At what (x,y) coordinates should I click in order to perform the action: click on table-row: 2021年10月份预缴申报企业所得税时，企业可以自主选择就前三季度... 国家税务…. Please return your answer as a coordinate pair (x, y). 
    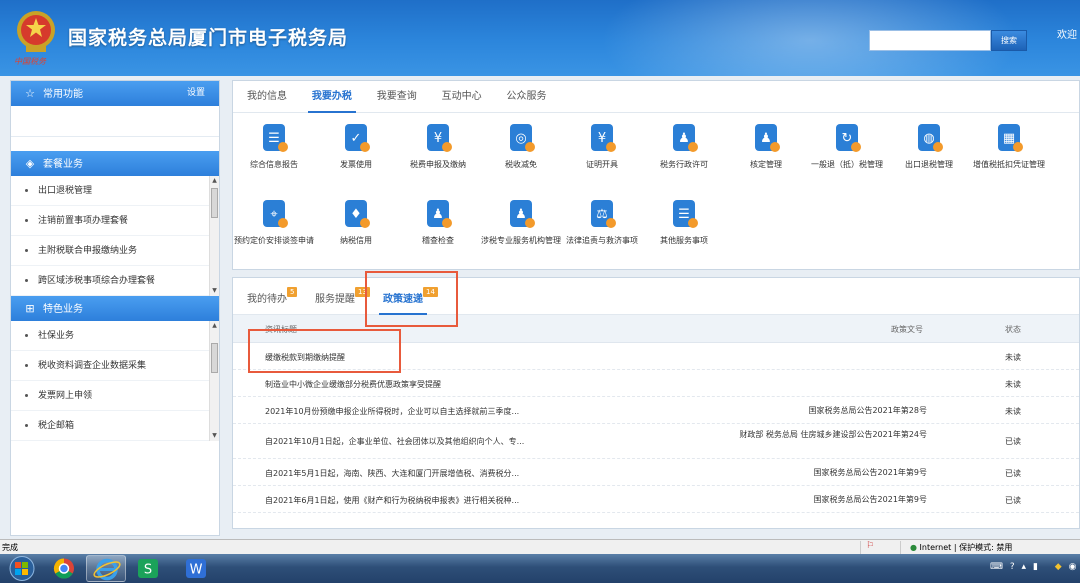
    Looking at the image, I should click on (656, 410).